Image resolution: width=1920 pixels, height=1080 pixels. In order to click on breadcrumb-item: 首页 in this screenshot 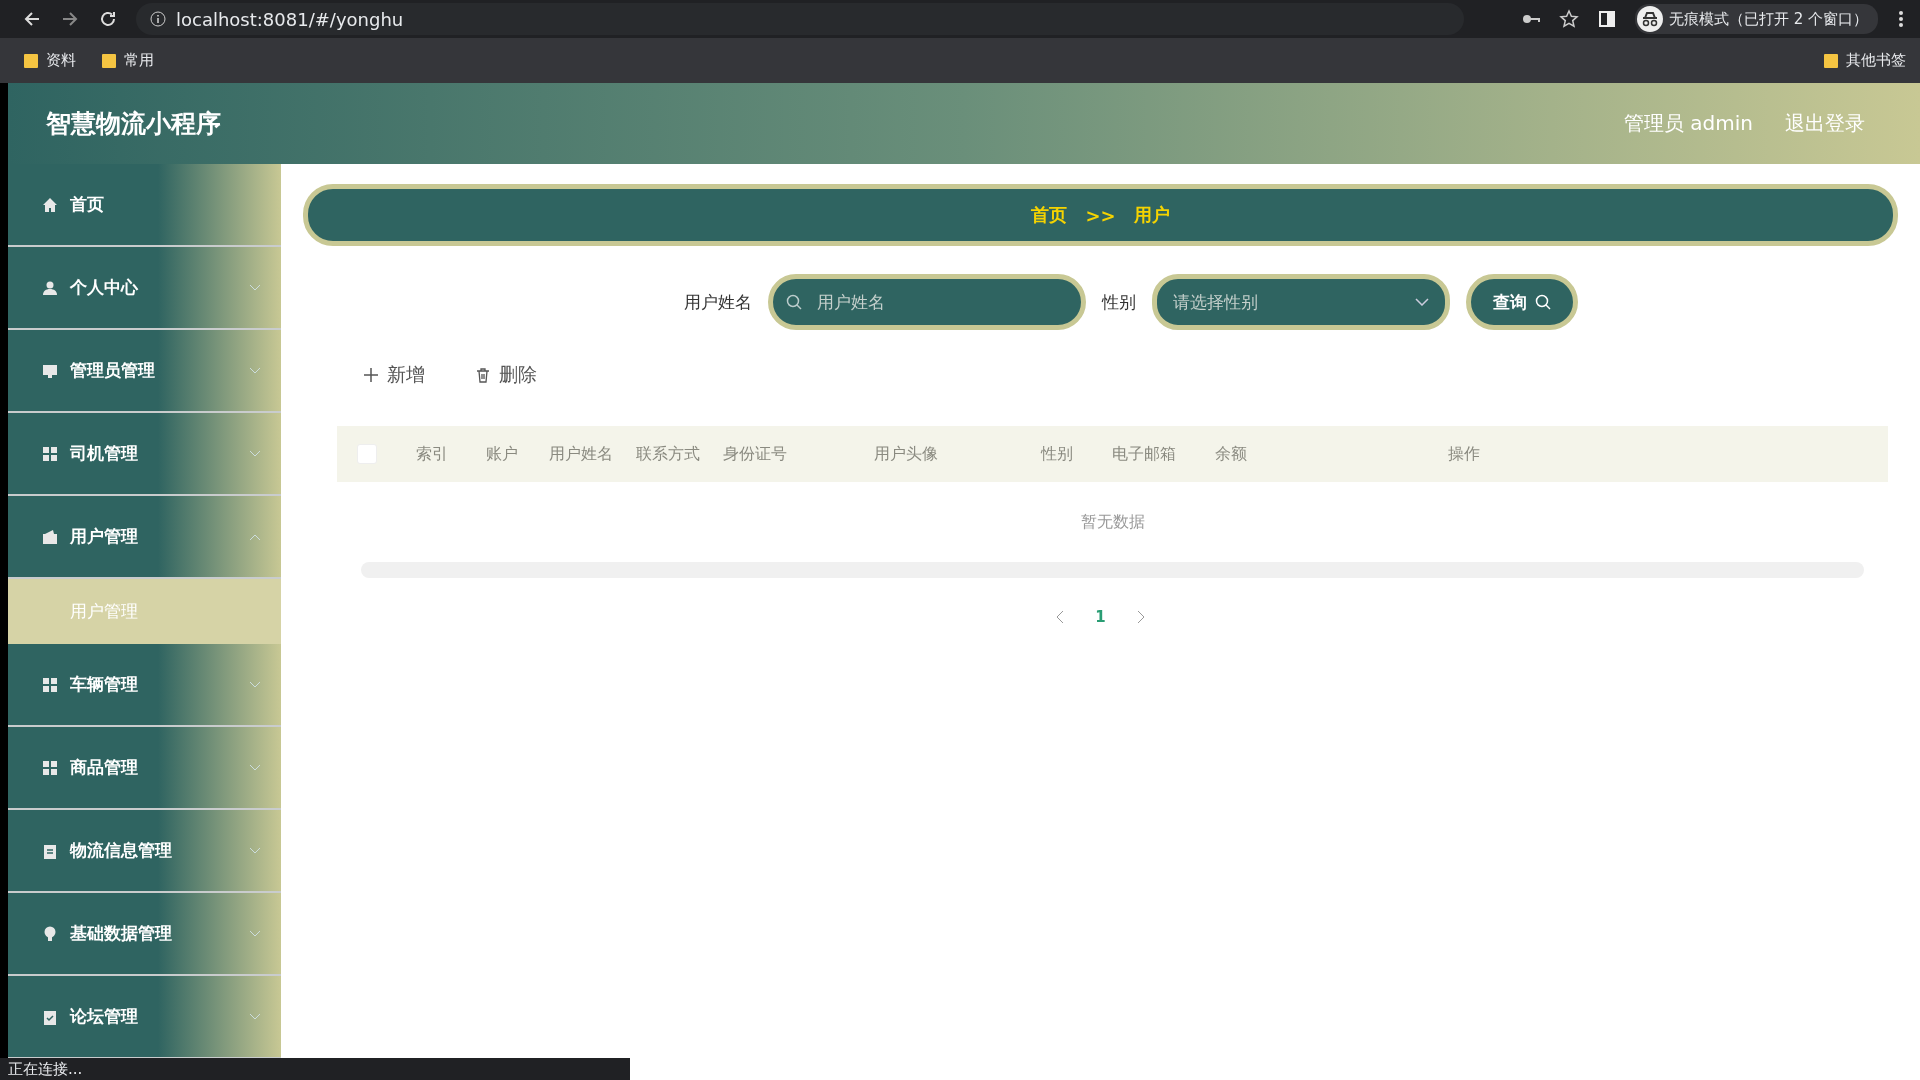, I will do `click(1049, 215)`.